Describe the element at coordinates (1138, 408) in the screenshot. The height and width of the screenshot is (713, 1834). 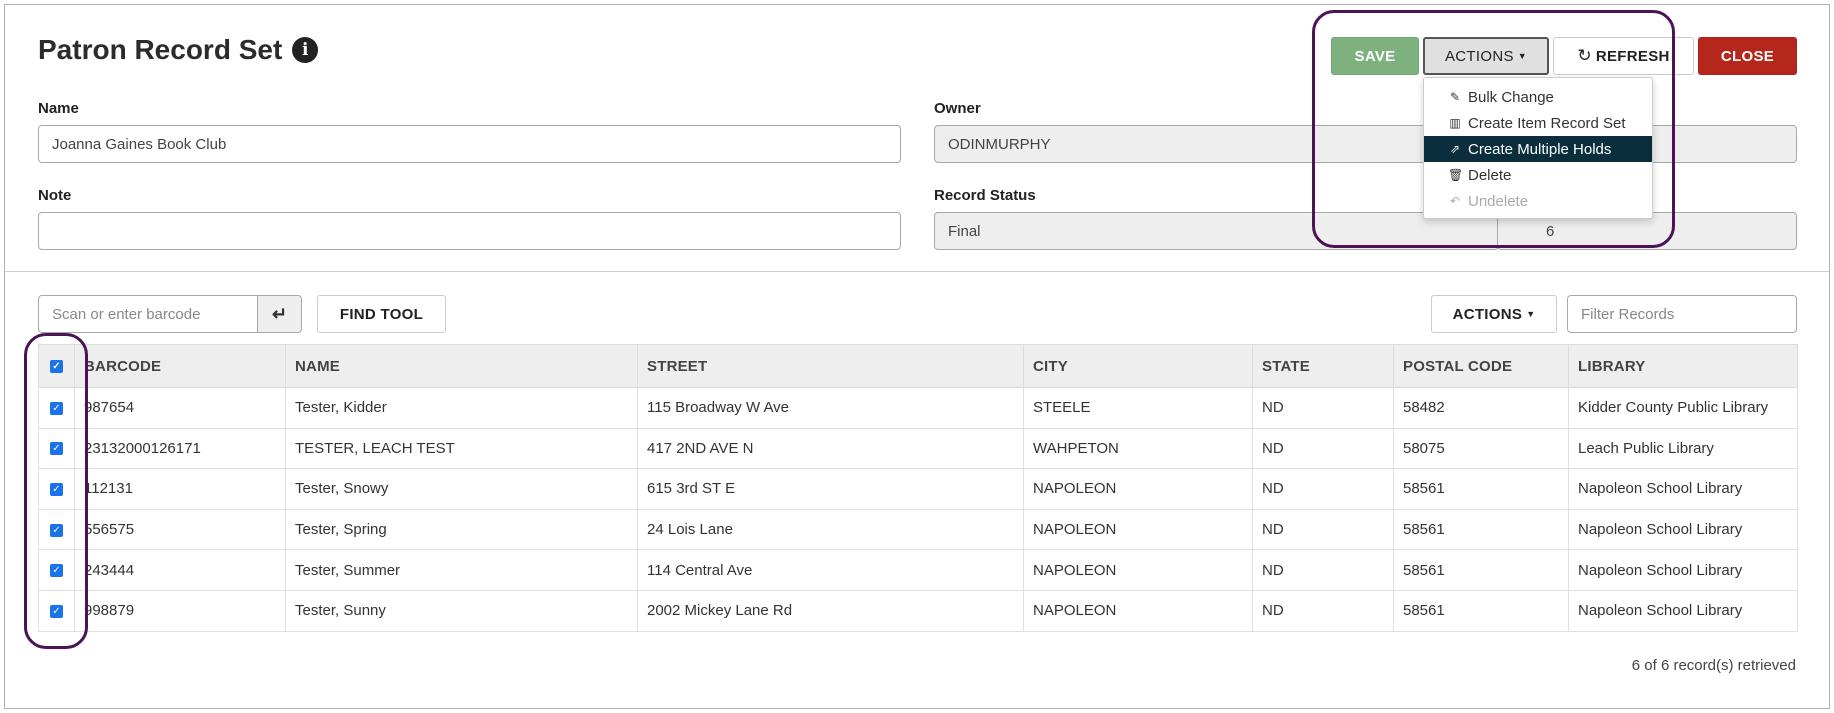
I see `cell-city: STEELE` at that location.